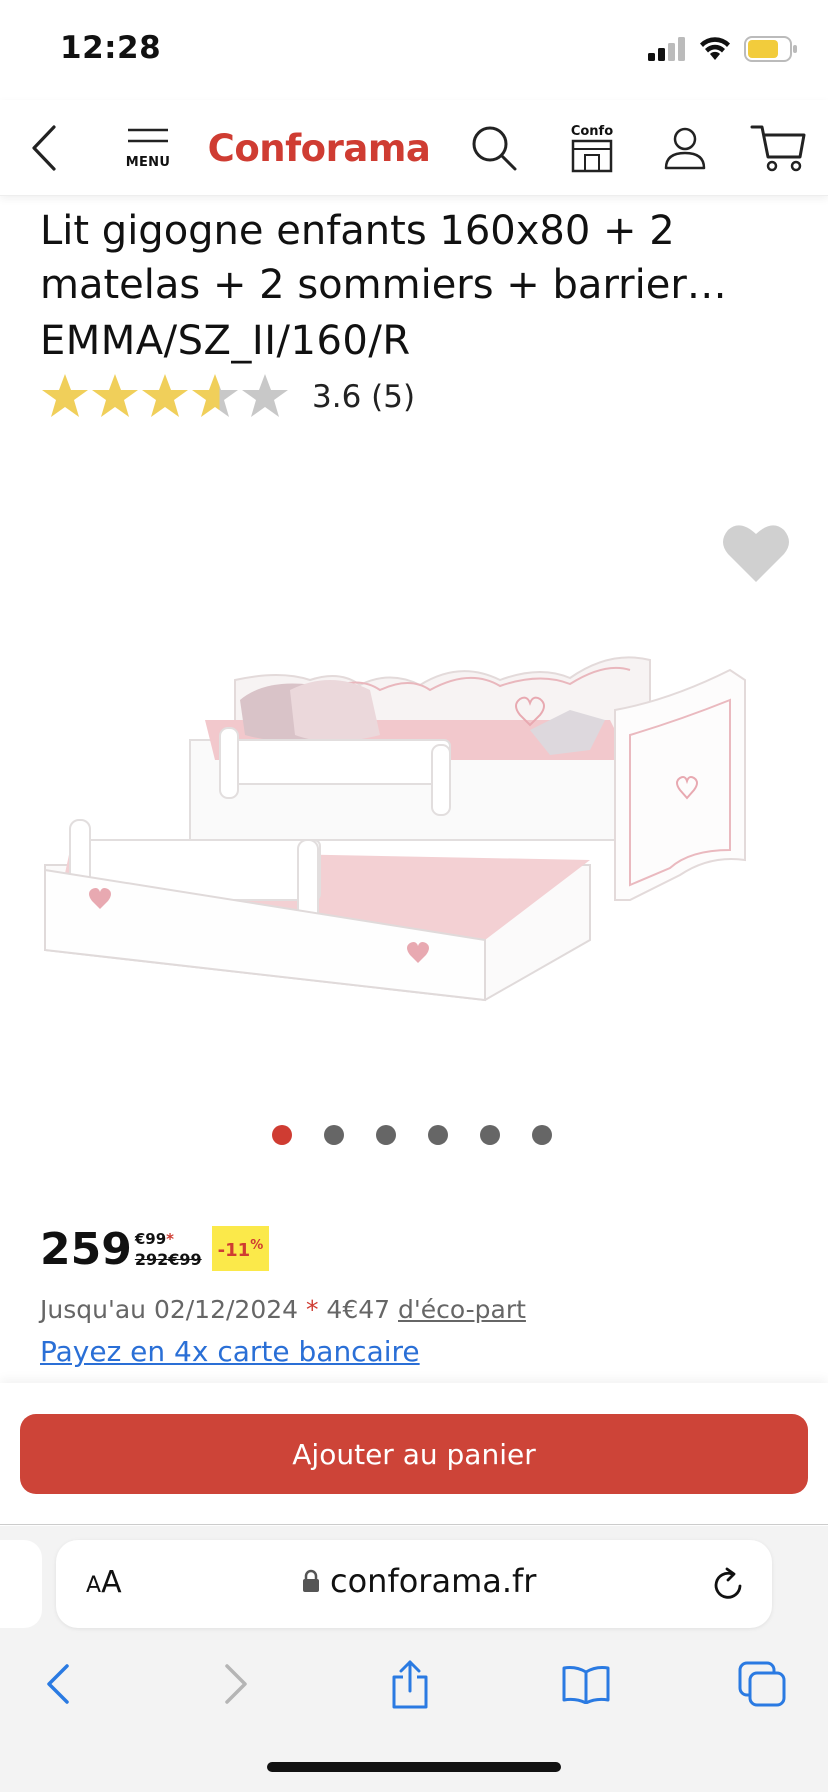 The image size is (828, 1792). I want to click on discount-percent: %, so click(257, 1245).